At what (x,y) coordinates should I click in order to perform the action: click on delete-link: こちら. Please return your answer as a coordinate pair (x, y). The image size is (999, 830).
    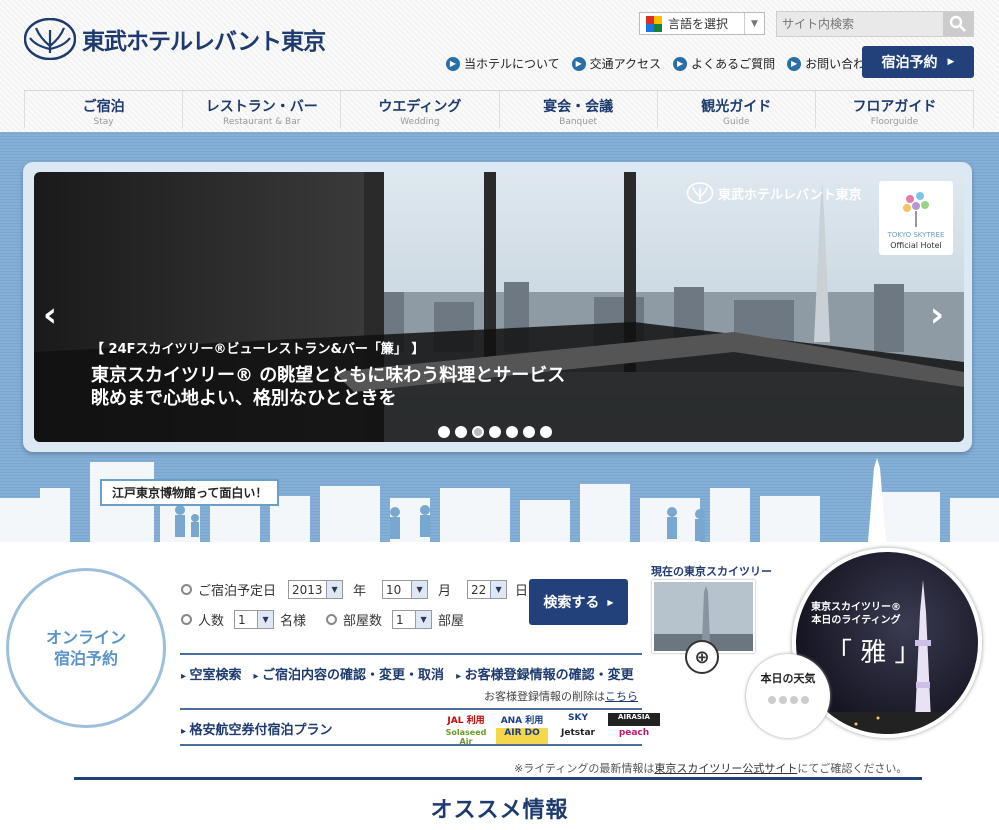
    Looking at the image, I should click on (621, 696).